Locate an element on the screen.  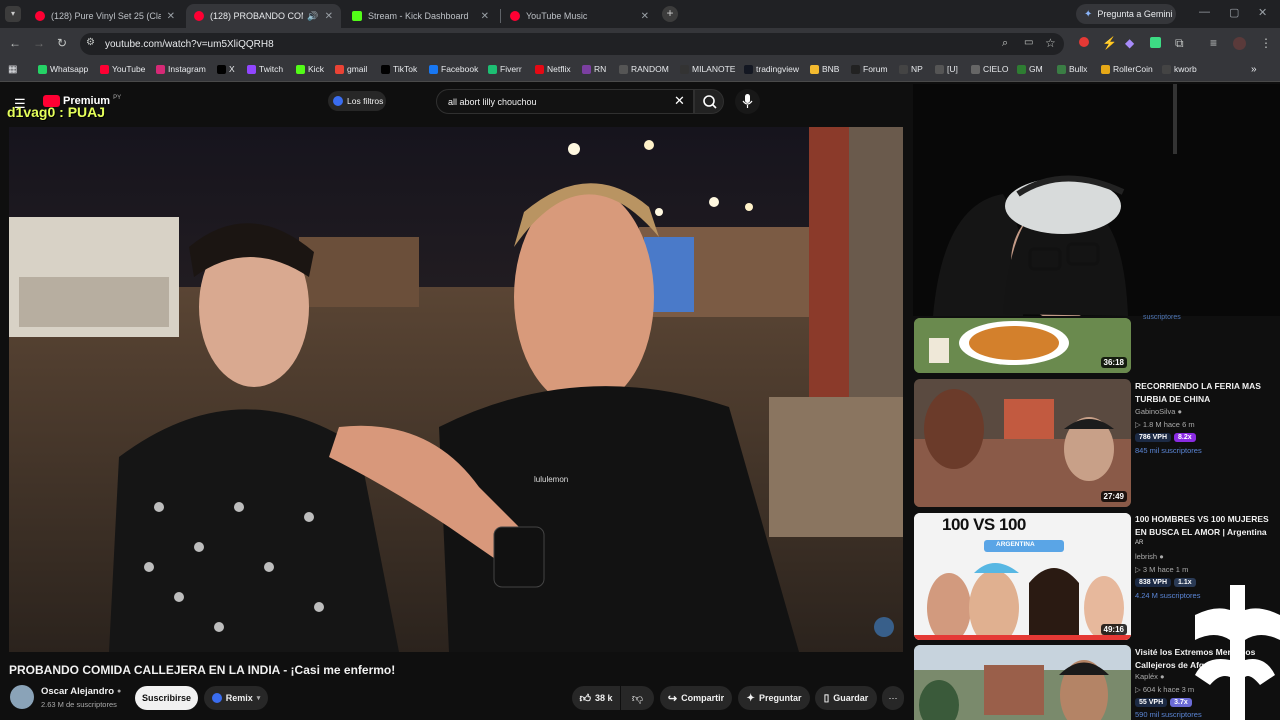
ask-button: ✦ Preguntar is located at coordinates (774, 698).